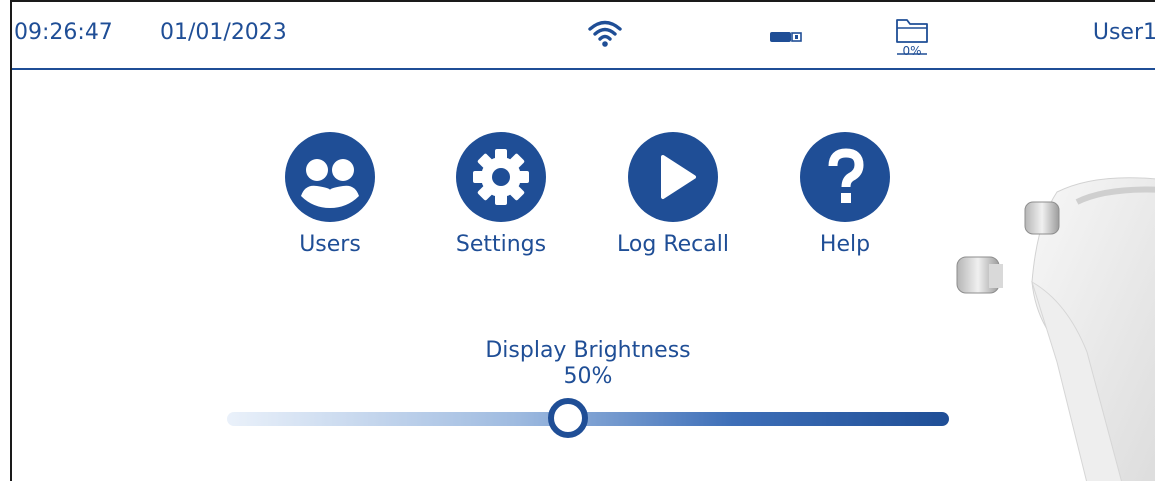 This screenshot has height=481, width=1155. Describe the element at coordinates (583, 36) in the screenshot. I see `status-bar: 09:26:47 01/01/2023 0% User1` at that location.